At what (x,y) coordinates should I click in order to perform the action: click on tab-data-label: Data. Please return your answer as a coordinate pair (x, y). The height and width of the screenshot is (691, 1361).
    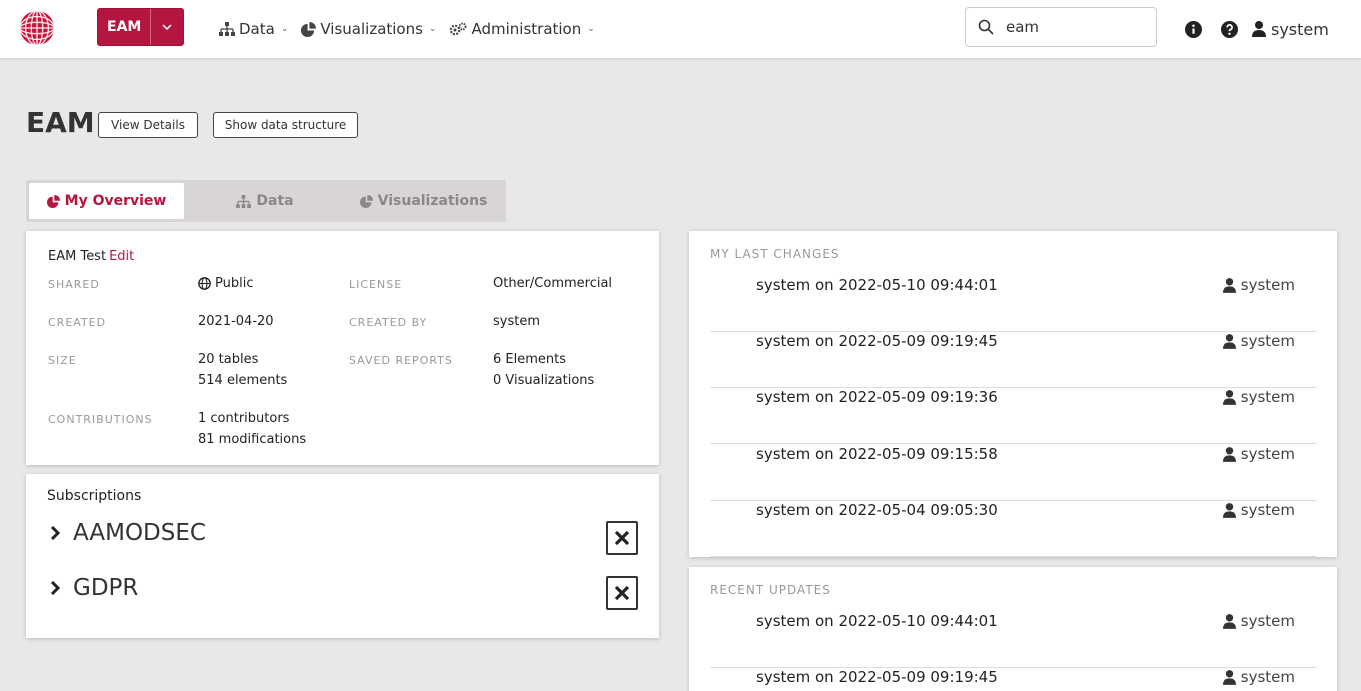
    Looking at the image, I should click on (275, 201).